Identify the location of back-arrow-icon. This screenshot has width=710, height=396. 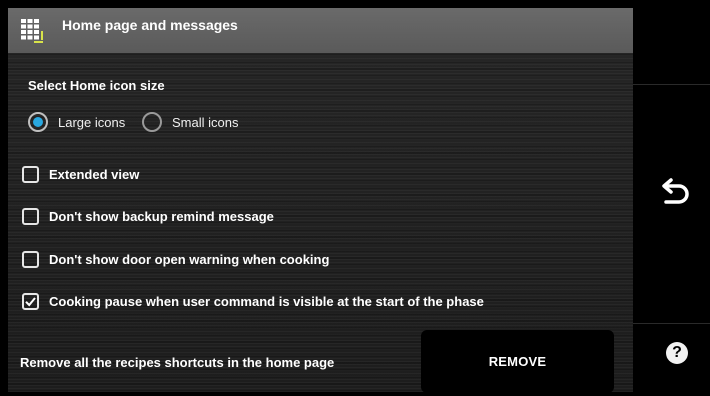
(675, 191).